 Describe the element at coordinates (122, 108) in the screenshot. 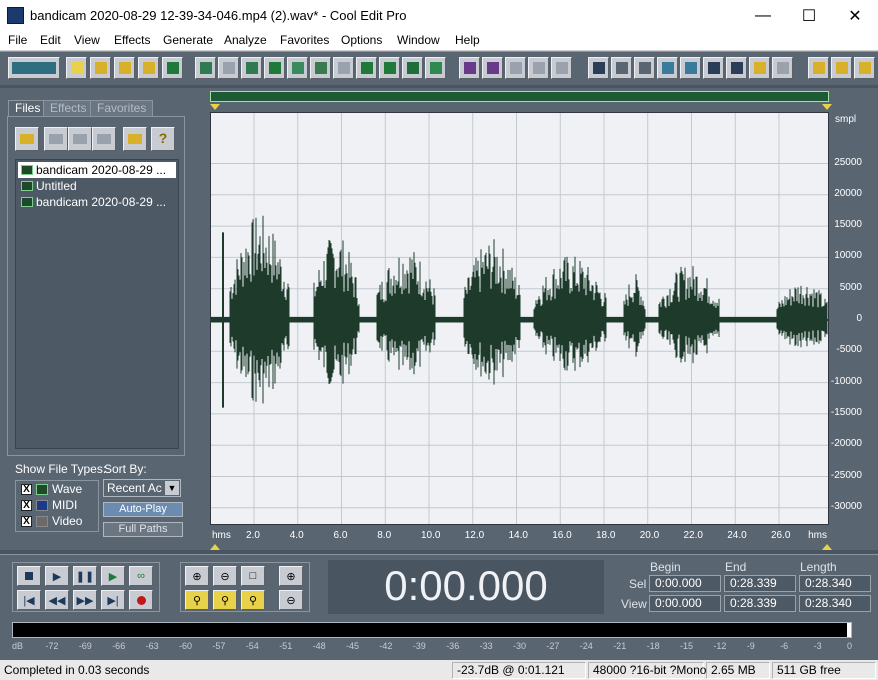

I see `tab-favorites: Favorites` at that location.